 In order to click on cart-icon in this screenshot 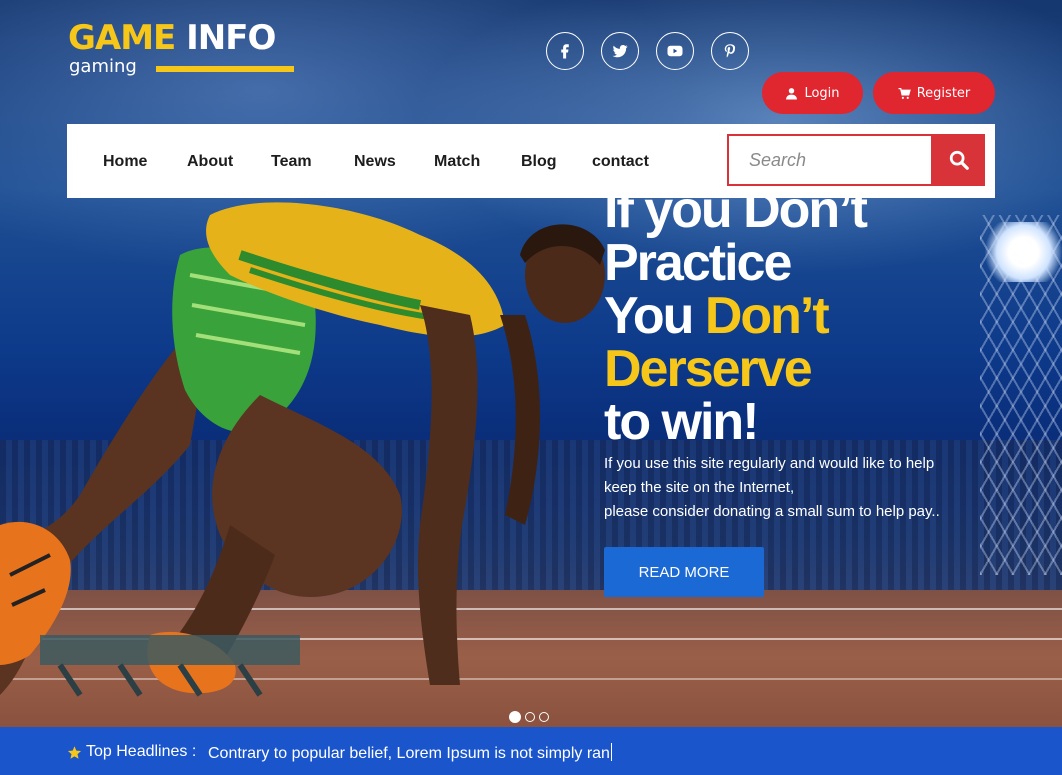, I will do `click(904, 93)`.